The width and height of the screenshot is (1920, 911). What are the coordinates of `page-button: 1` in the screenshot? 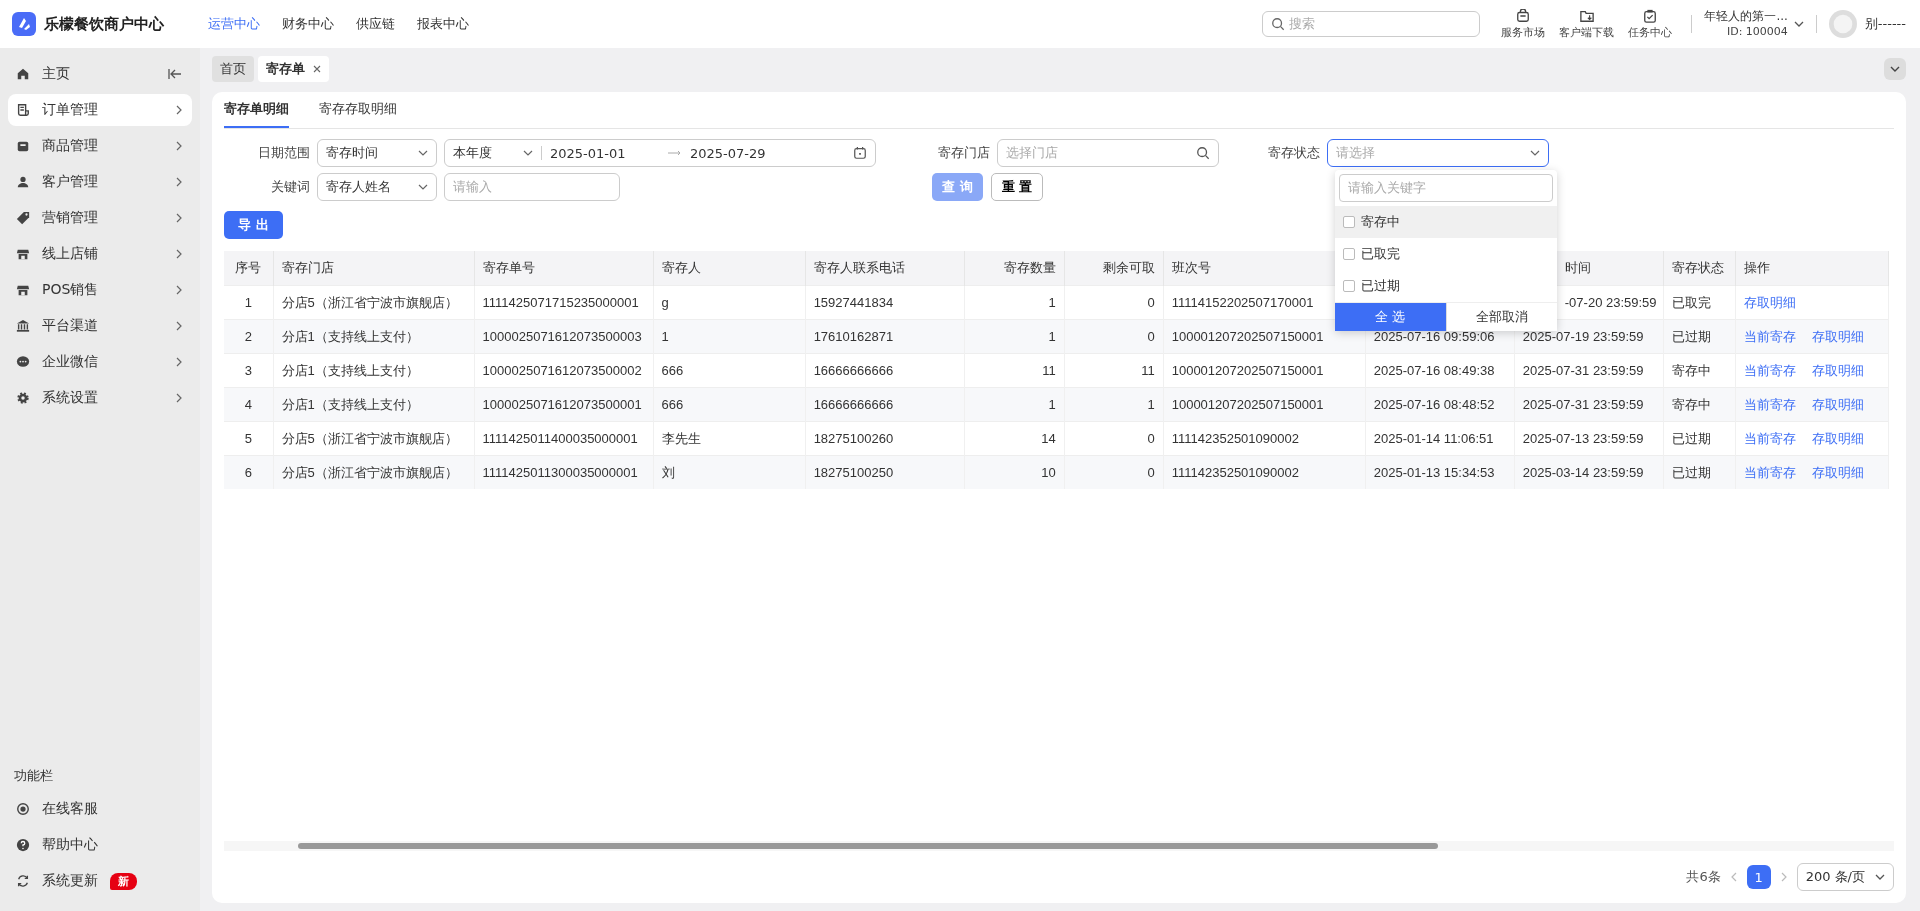 It's located at (1758, 877).